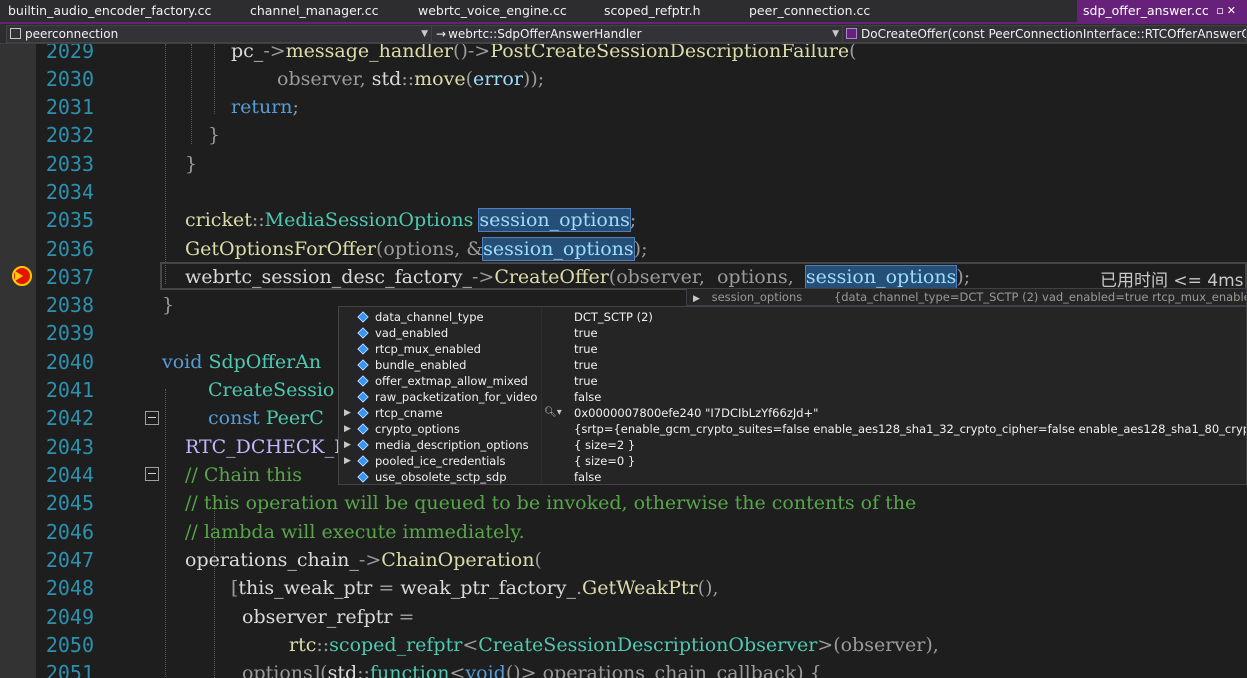  Describe the element at coordinates (428, 349) in the screenshot. I see `datatip-field-name: rtcp_mux_enabled` at that location.